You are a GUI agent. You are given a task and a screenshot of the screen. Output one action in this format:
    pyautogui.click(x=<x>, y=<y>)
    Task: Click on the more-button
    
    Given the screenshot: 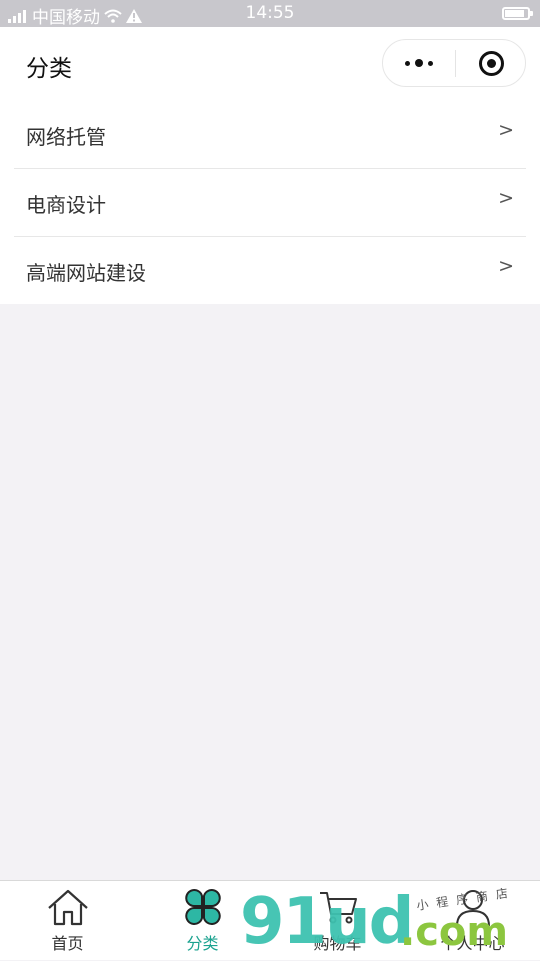 What is the action you would take?
    pyautogui.click(x=419, y=63)
    